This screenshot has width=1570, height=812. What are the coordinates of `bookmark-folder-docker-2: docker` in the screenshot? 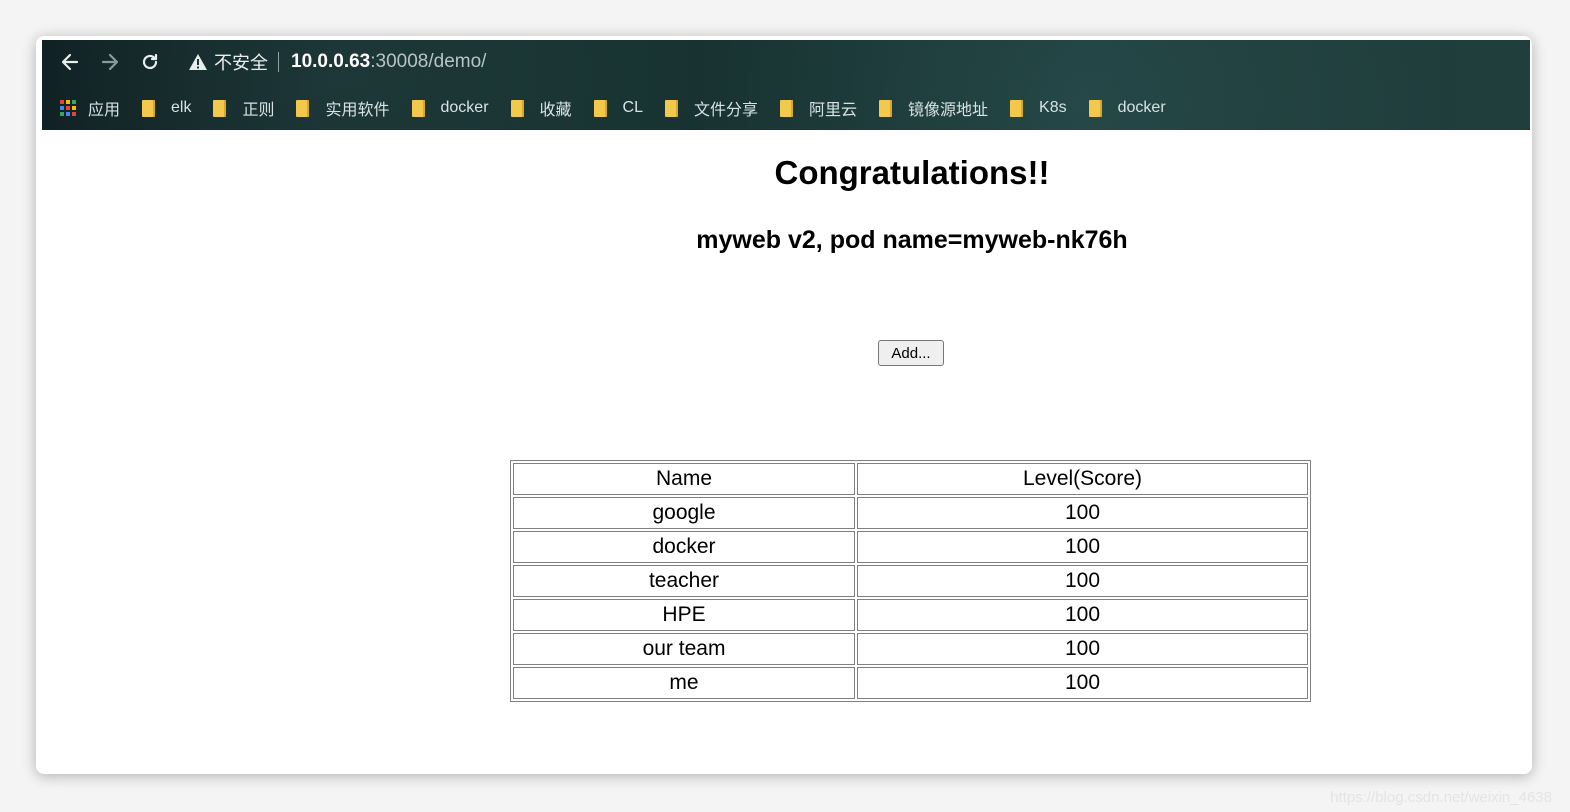 It's located at (1127, 108).